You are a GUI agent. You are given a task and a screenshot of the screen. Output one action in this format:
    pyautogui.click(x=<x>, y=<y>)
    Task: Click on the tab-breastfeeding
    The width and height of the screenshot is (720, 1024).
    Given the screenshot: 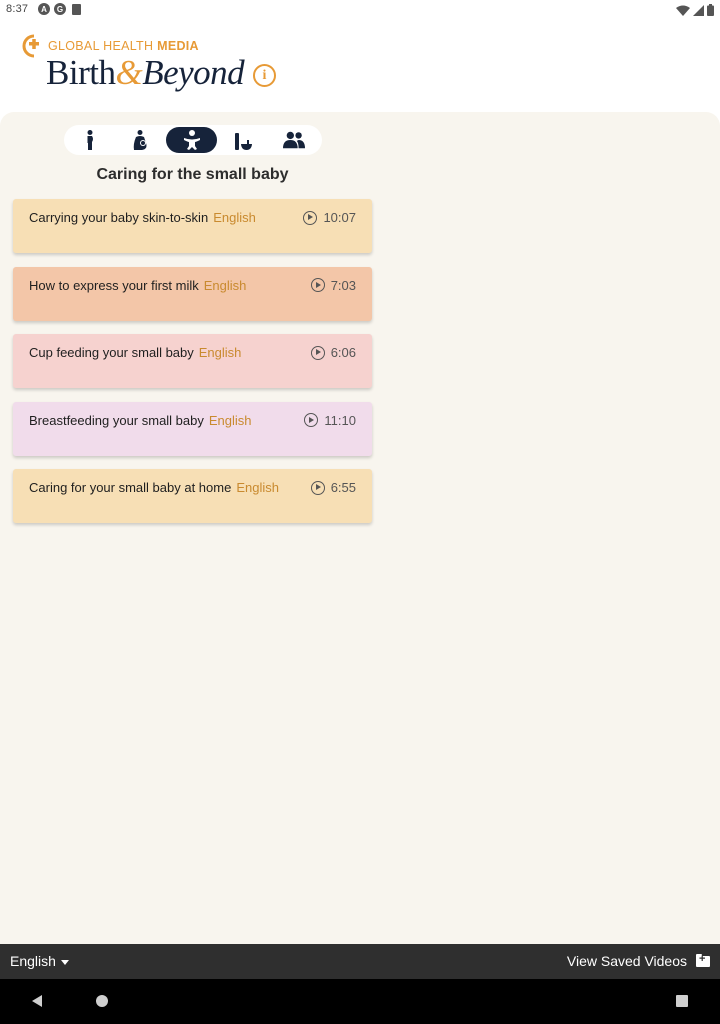 What is the action you would take?
    pyautogui.click(x=140, y=140)
    